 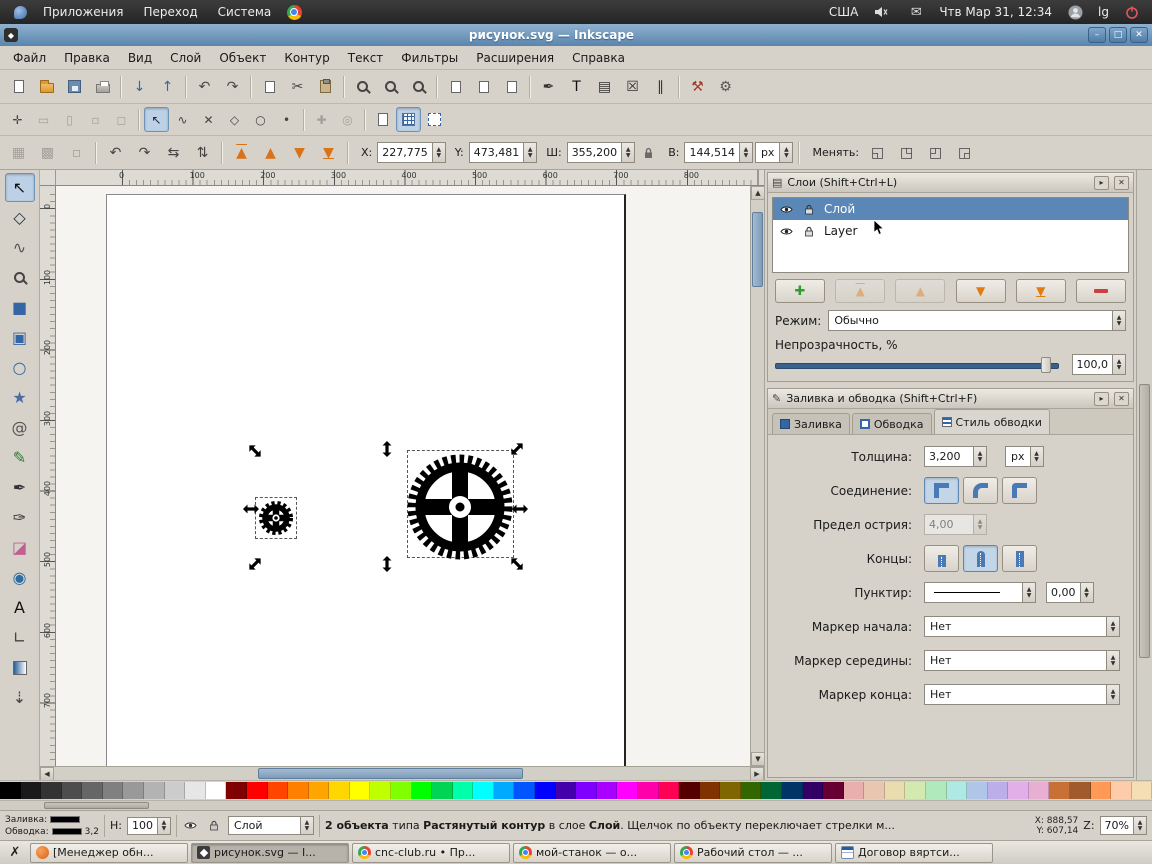 What do you see at coordinates (955, 456) in the screenshot?
I see `stroke-width-input: 3,200 ▲ ▼` at bounding box center [955, 456].